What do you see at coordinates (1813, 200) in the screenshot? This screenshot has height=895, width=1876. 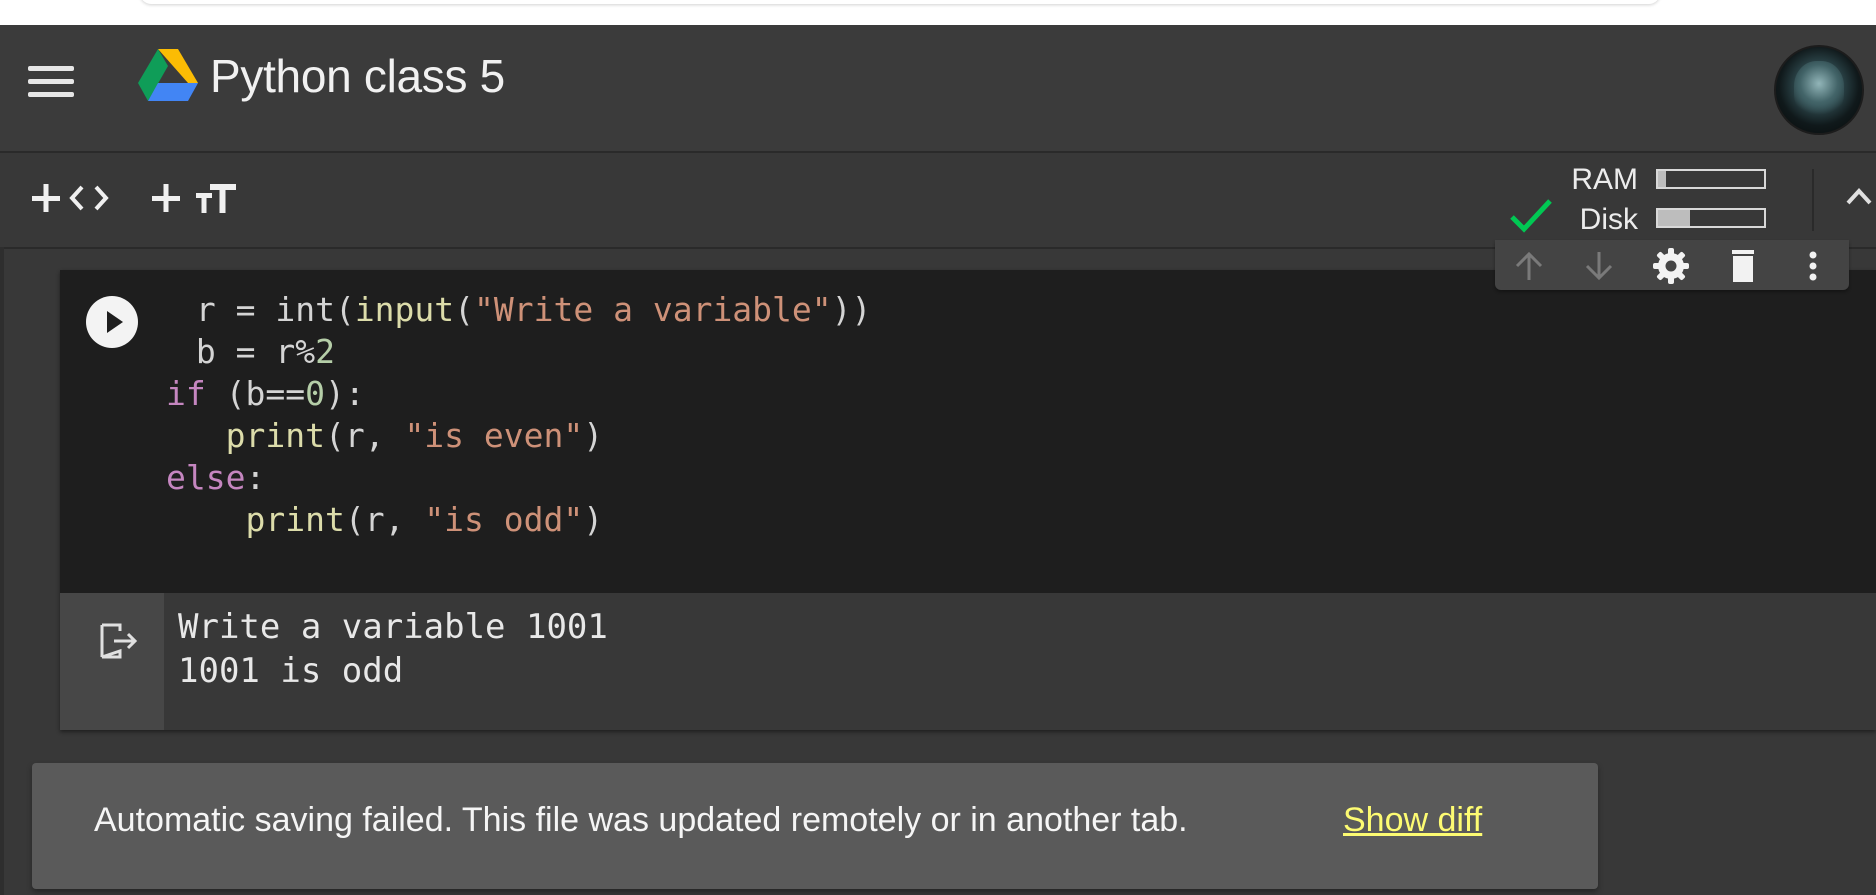 I see `toolbar-divider` at bounding box center [1813, 200].